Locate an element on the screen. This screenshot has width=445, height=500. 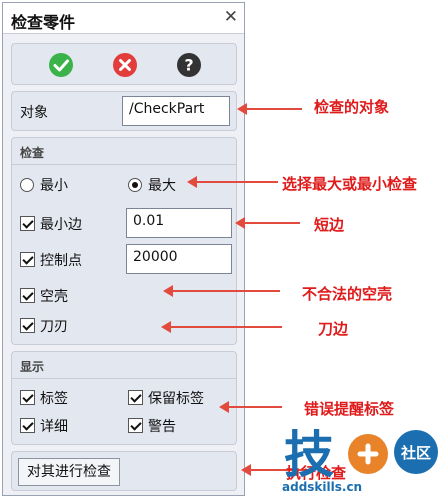
watermark-logo: 技 社区 addskills.cn is located at coordinates (362, 462).